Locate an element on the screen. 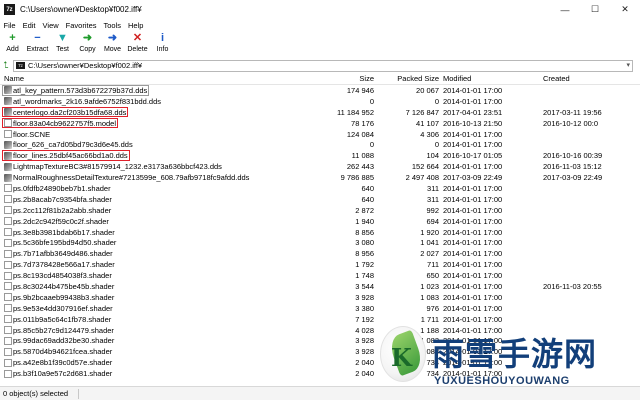 Image resolution: width=640 pixels, height=400 pixels. menu-edit: Edit is located at coordinates (29, 25).